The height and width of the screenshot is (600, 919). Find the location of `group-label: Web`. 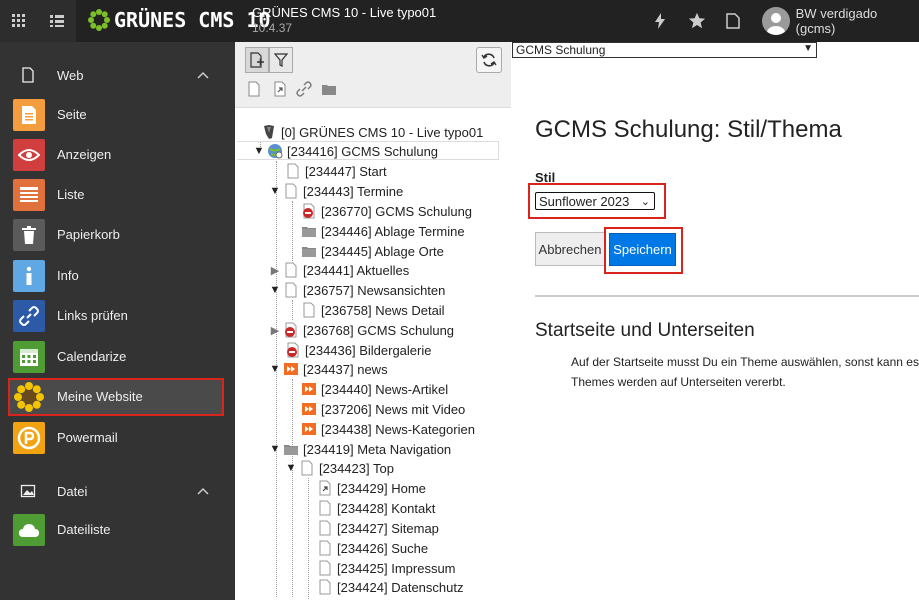

group-label: Web is located at coordinates (70, 75).